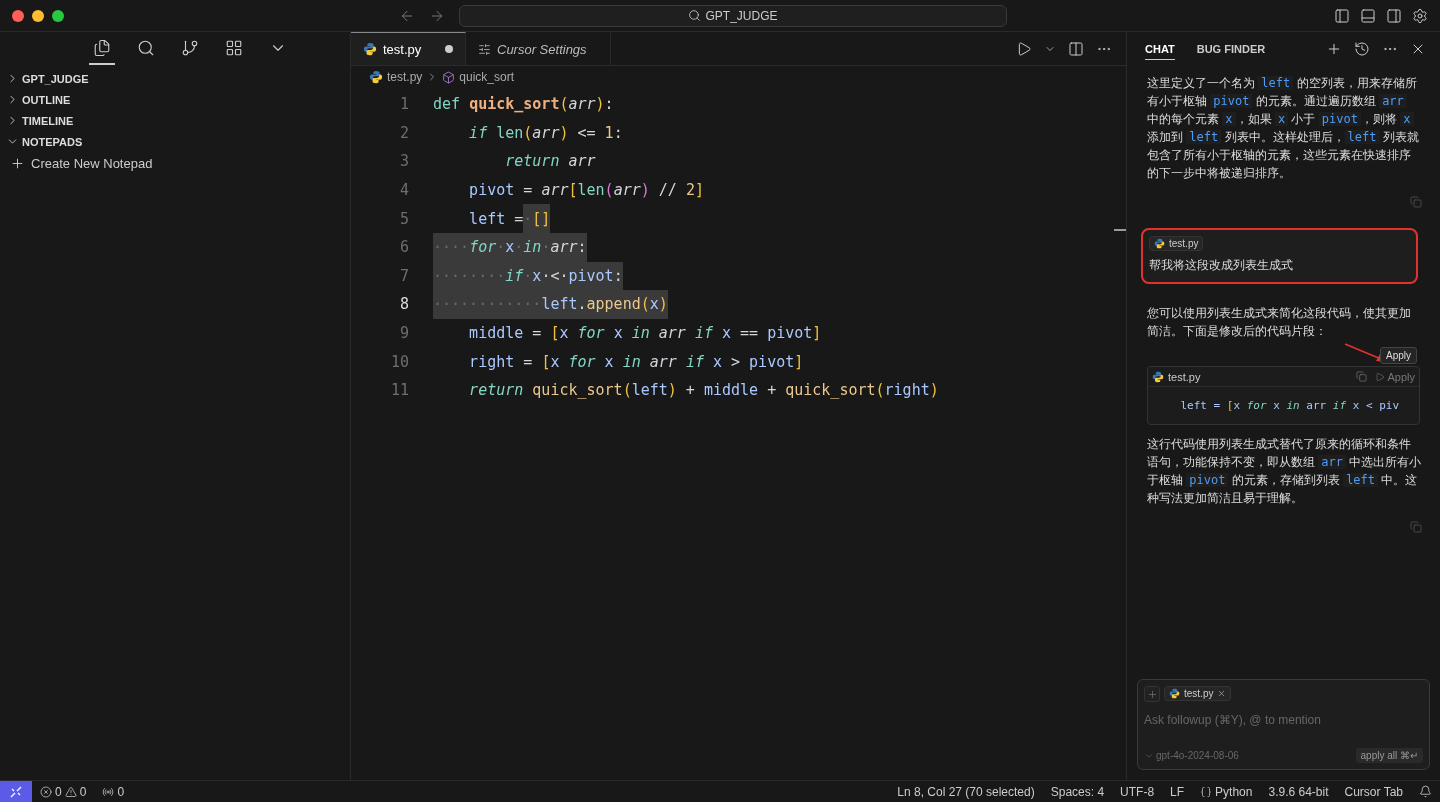  What do you see at coordinates (1222, 693) in the screenshot?
I see `close-icon` at bounding box center [1222, 693].